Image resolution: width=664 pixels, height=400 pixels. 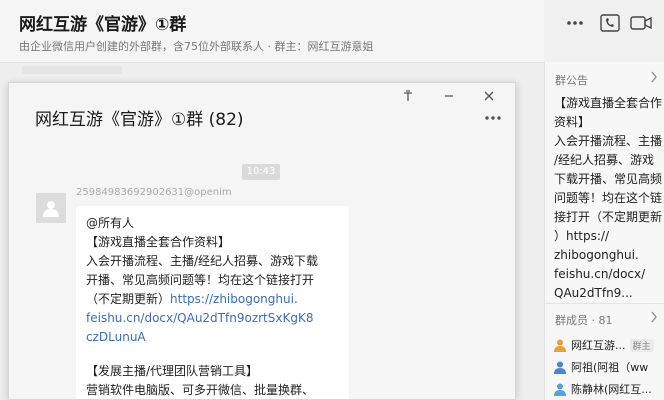 I want to click on owner-badge: 群主, so click(x=641, y=345).